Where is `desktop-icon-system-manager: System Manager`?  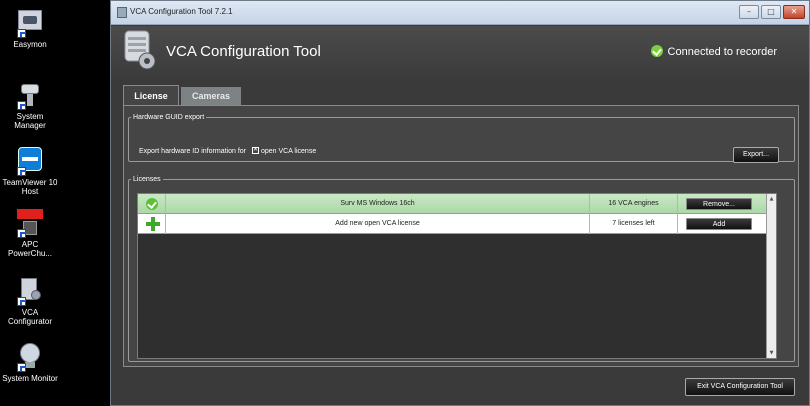
desktop-icon-system-manager: System Manager is located at coordinates (30, 105).